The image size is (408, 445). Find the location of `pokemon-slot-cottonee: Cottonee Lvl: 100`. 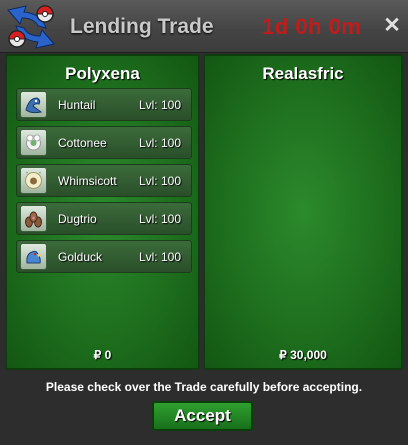

pokemon-slot-cottonee: Cottonee Lvl: 100 is located at coordinates (104, 142).